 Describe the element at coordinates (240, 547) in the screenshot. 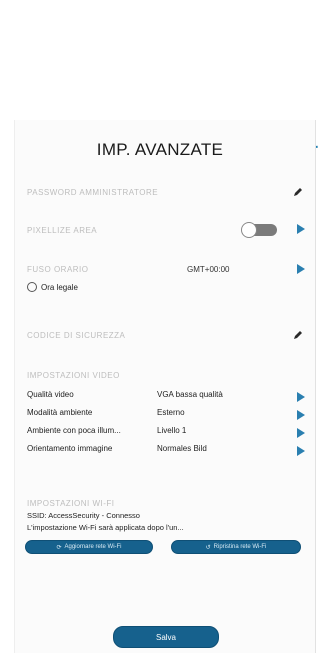

I see `restore-wifi-label: Ripristina rete Wi-Fi` at that location.